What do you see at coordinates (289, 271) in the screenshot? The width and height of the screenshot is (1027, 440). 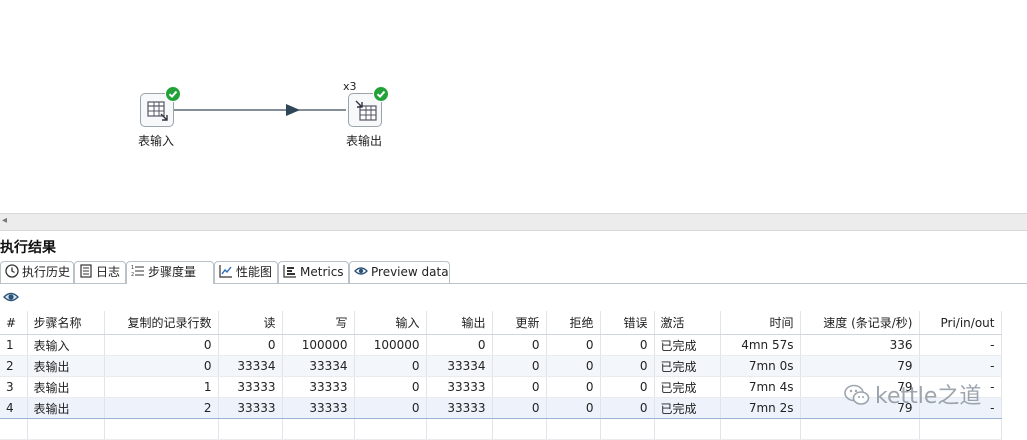 I see `metrics-icon` at bounding box center [289, 271].